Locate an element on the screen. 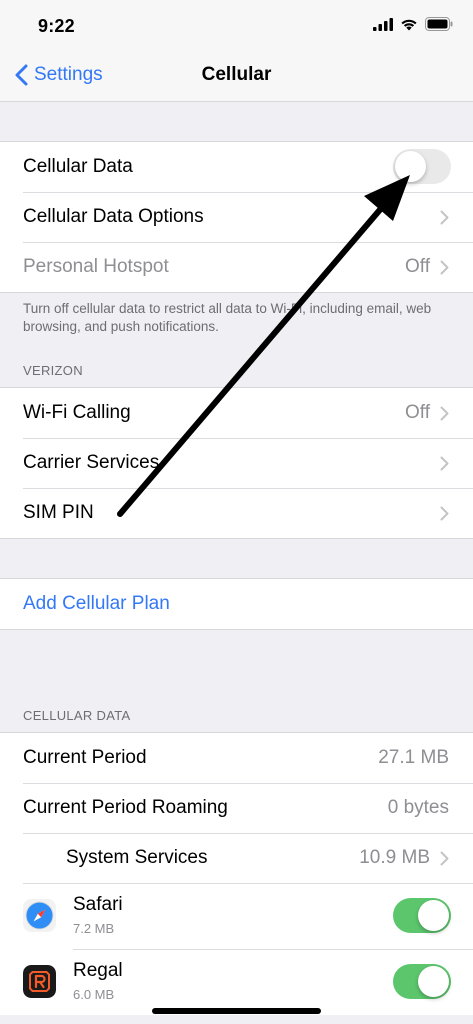 The width and height of the screenshot is (473, 1024). system-services-value: 10.9 MB is located at coordinates (394, 857).